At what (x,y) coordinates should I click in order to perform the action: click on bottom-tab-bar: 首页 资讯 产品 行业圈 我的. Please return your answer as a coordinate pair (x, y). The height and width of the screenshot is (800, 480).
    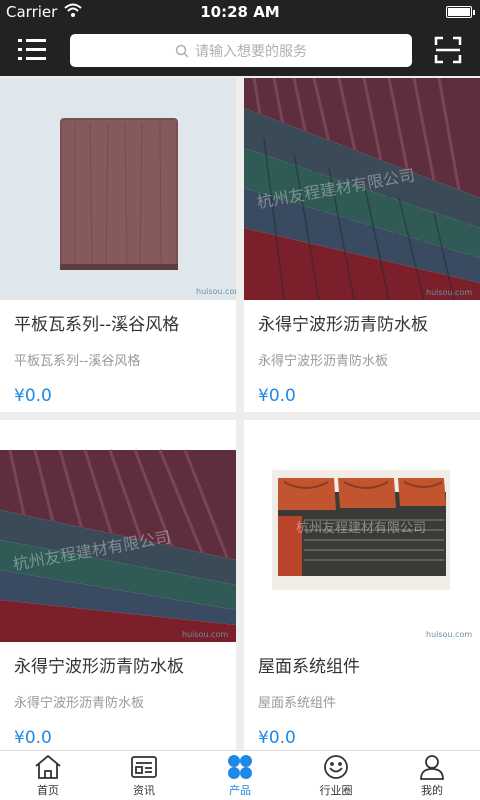
    Looking at the image, I should click on (240, 775).